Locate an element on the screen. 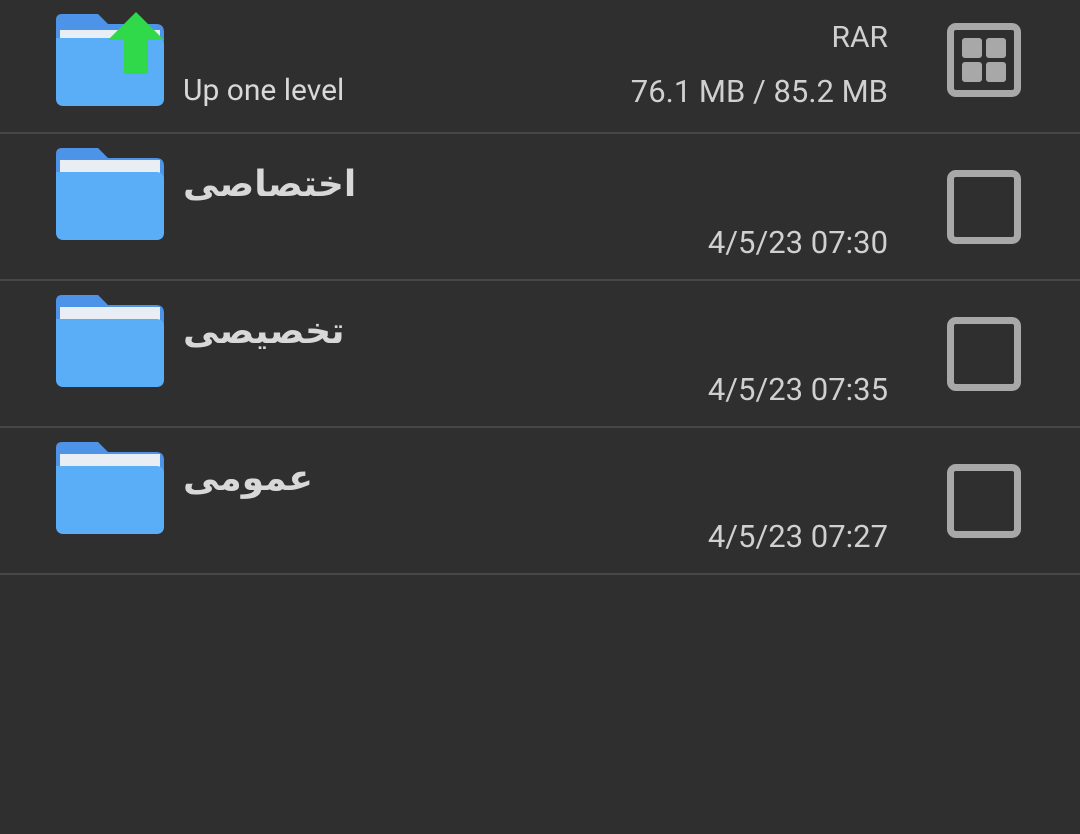 This screenshot has width=1080, height=834. grid-select-icon is located at coordinates (984, 60).